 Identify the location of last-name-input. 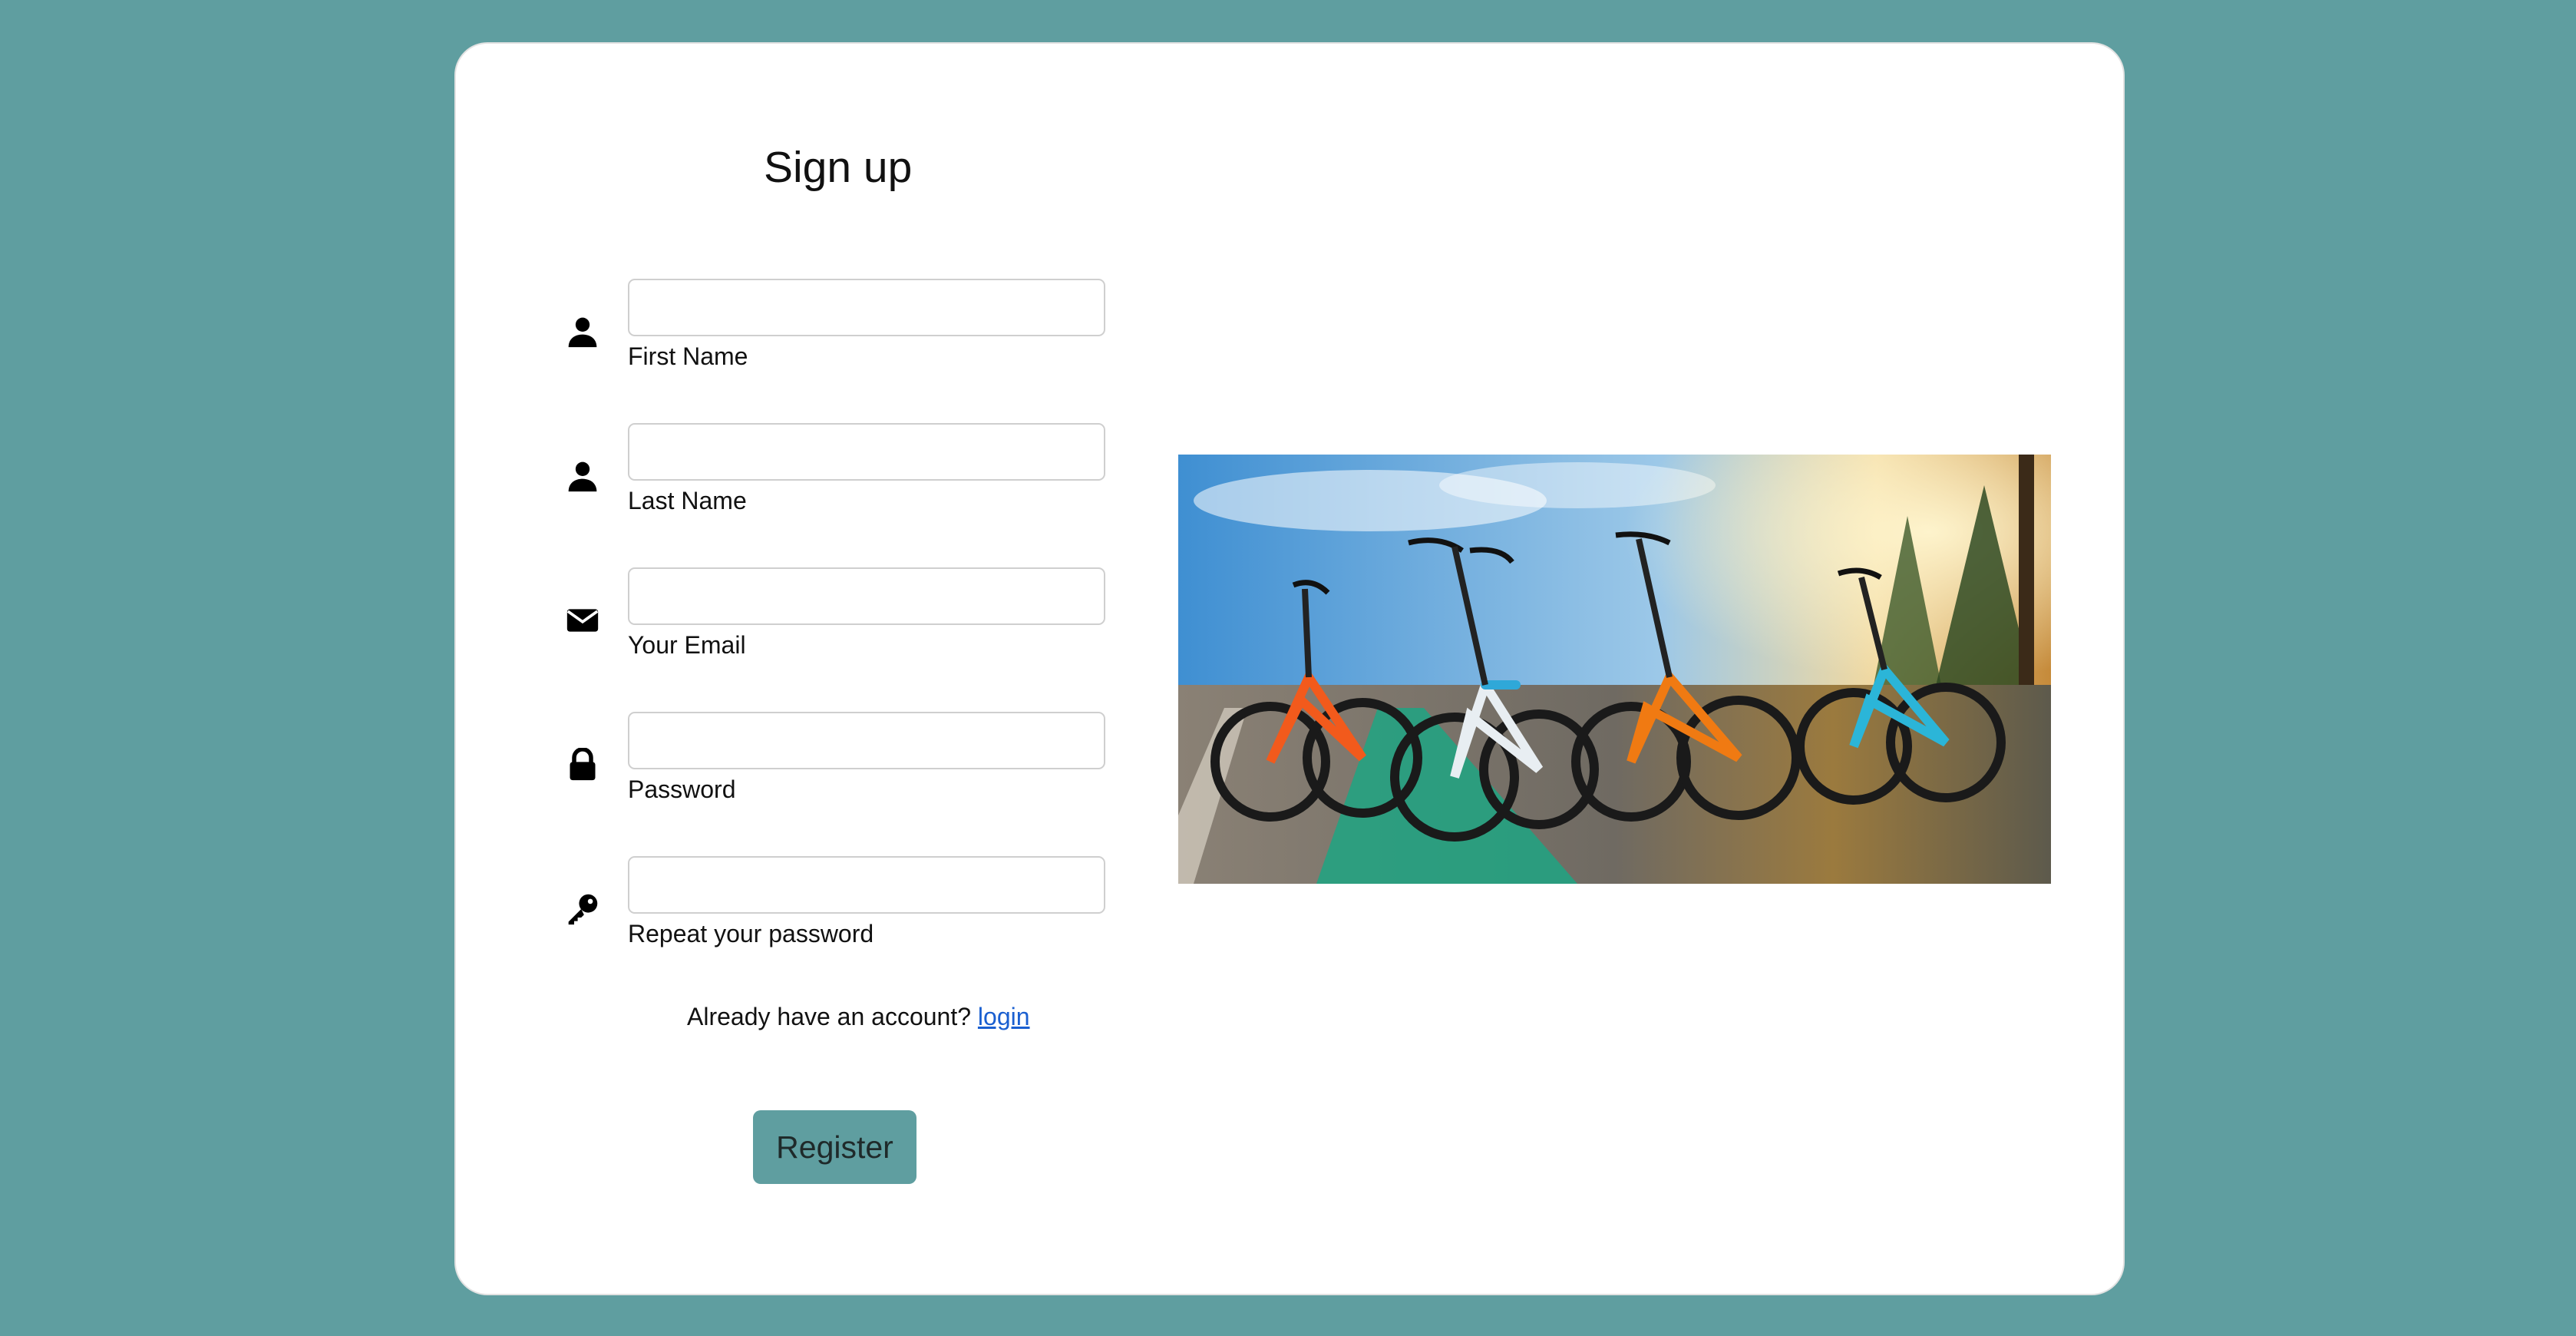
(866, 452).